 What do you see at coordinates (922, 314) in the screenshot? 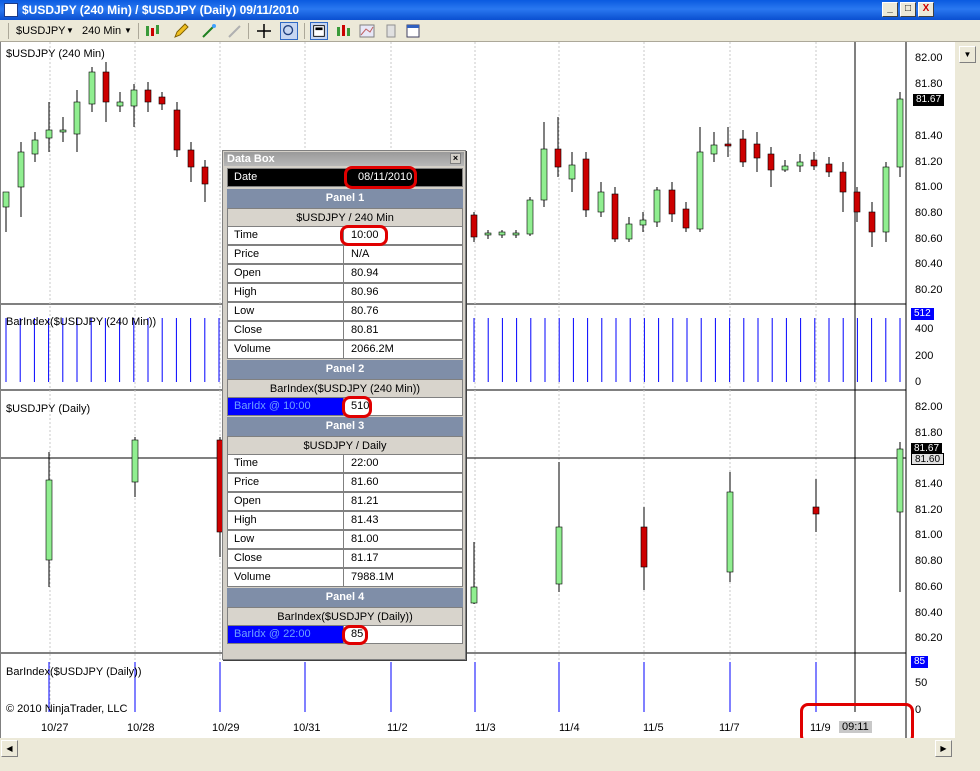
I see `barindex-last-tag: 512` at bounding box center [922, 314].